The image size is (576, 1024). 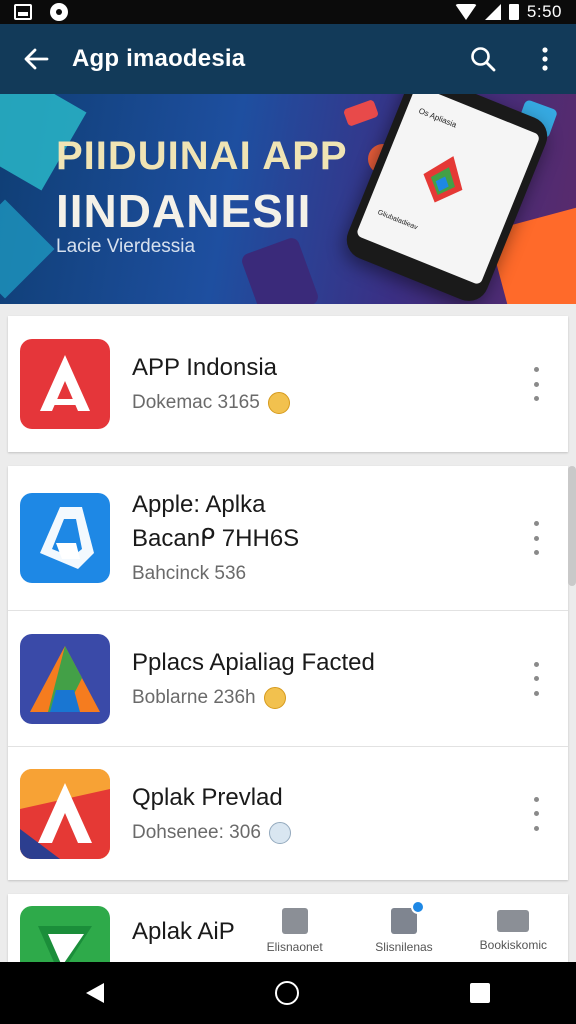 I want to click on app-bar: Agp imaodesia, so click(x=288, y=59).